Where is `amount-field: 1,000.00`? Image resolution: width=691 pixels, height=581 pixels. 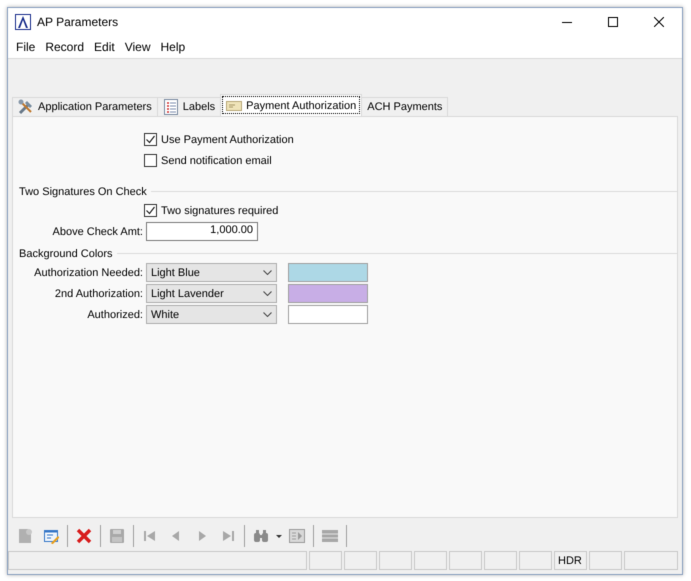 amount-field: 1,000.00 is located at coordinates (202, 231).